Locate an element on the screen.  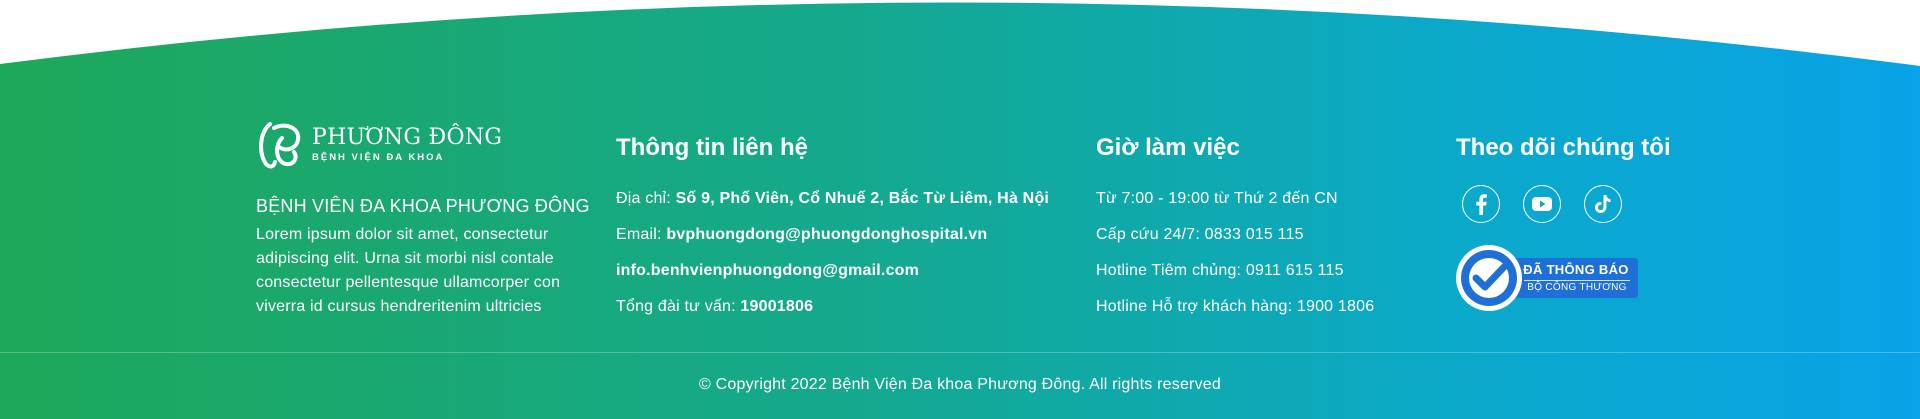
hotline-line: Tổng đài tư vấn: 19001806 is located at coordinates (832, 315).